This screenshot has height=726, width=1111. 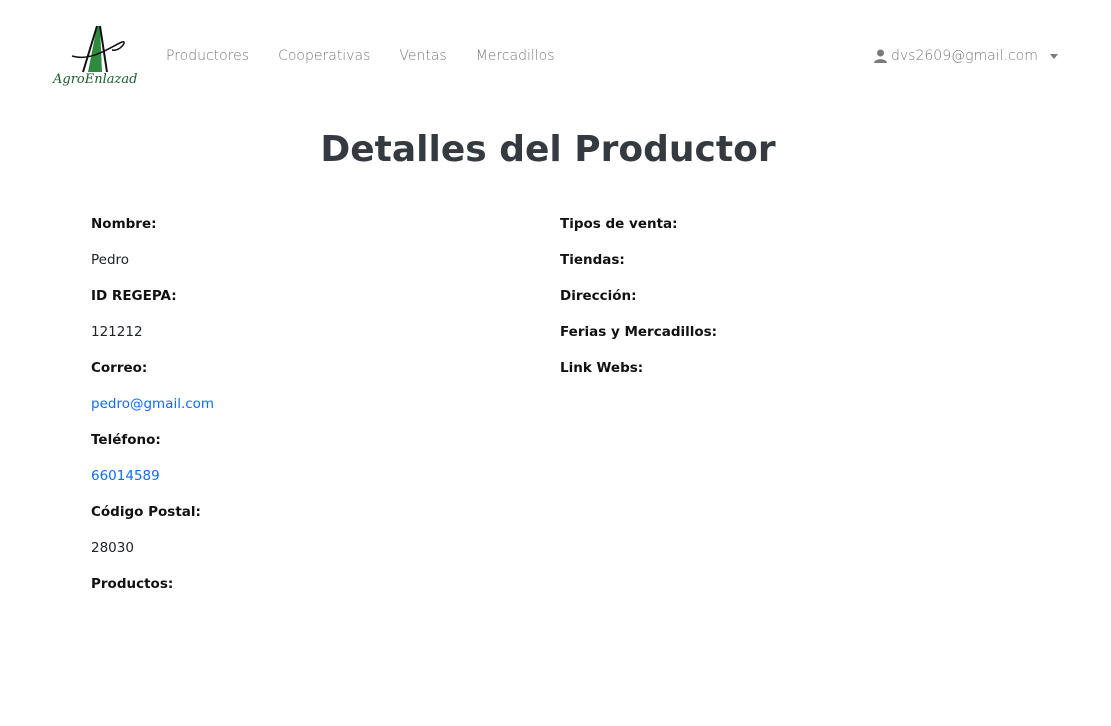 I want to click on link-webs-label: Link Webs:, so click(x=602, y=368).